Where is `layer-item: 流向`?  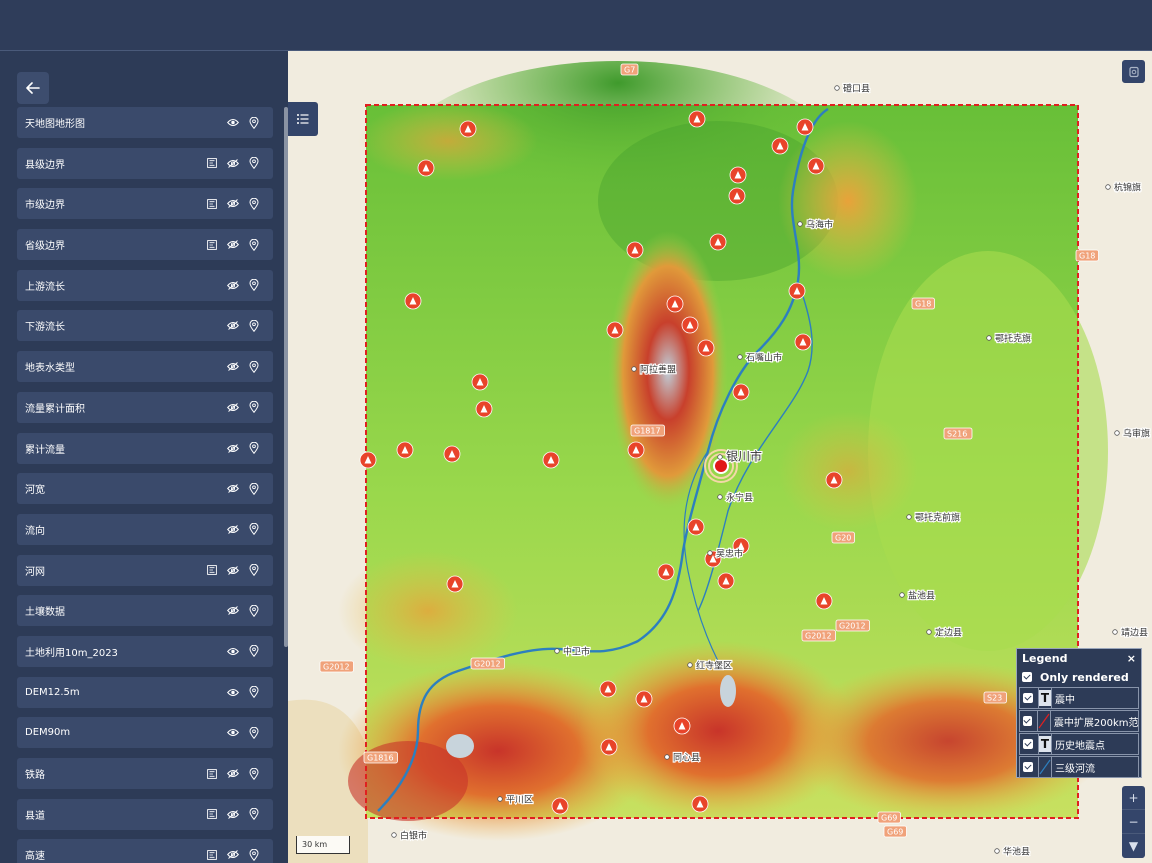 layer-item: 流向 is located at coordinates (145, 529).